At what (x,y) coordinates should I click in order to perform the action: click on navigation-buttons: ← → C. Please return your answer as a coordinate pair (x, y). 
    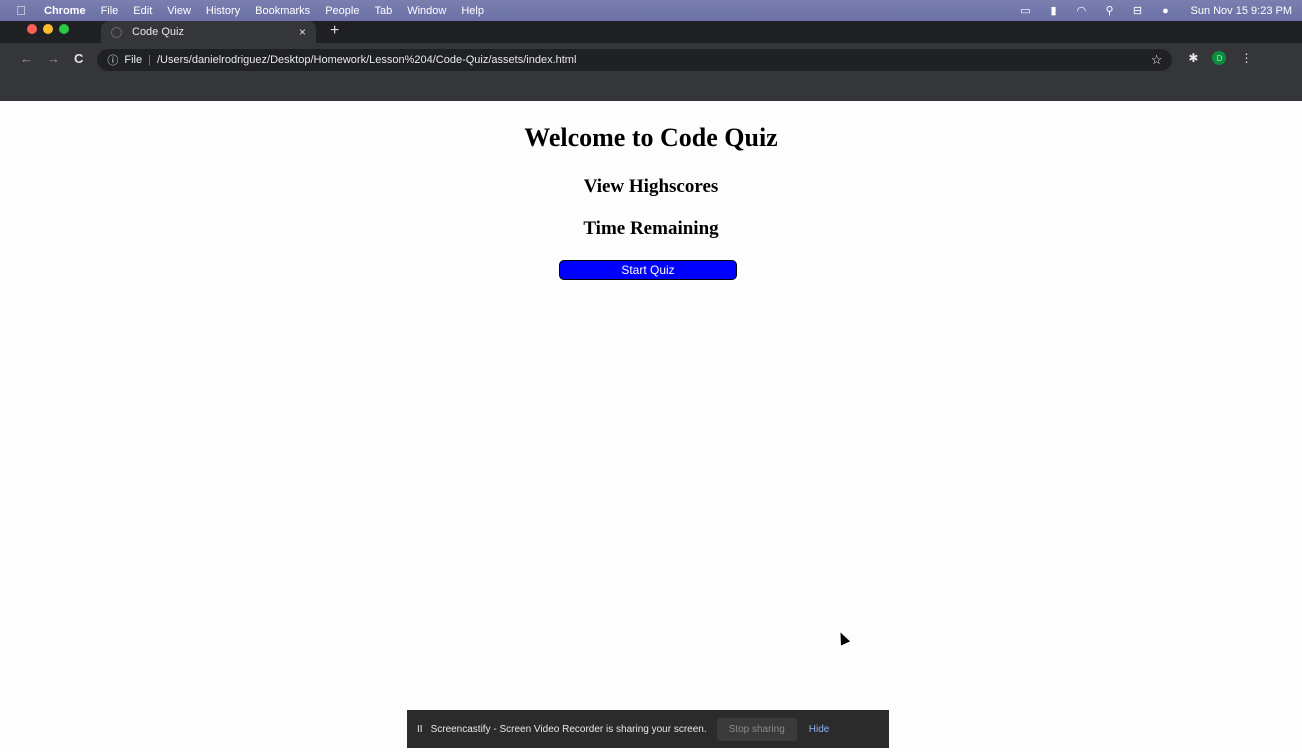
    Looking at the image, I should click on (41, 58).